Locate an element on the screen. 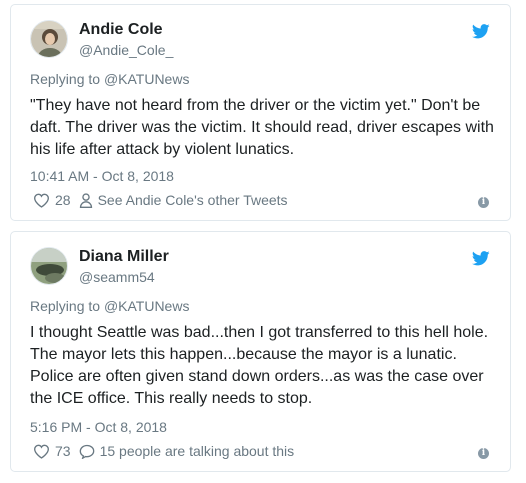  comment-icon is located at coordinates (86, 451).